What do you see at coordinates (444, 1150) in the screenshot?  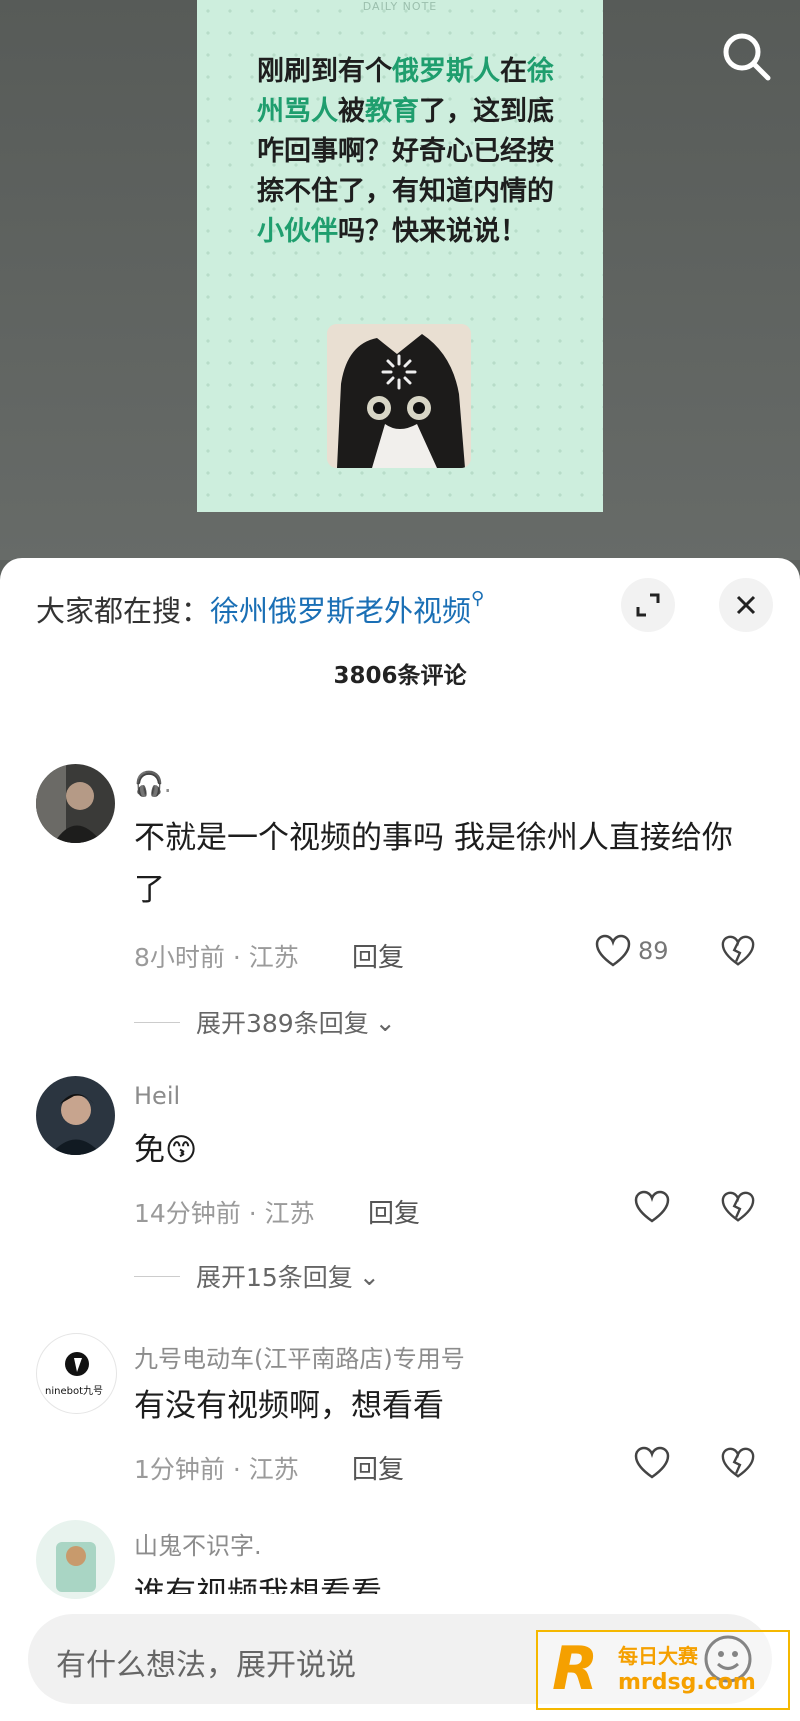 I see `comment-text: 免😙` at bounding box center [444, 1150].